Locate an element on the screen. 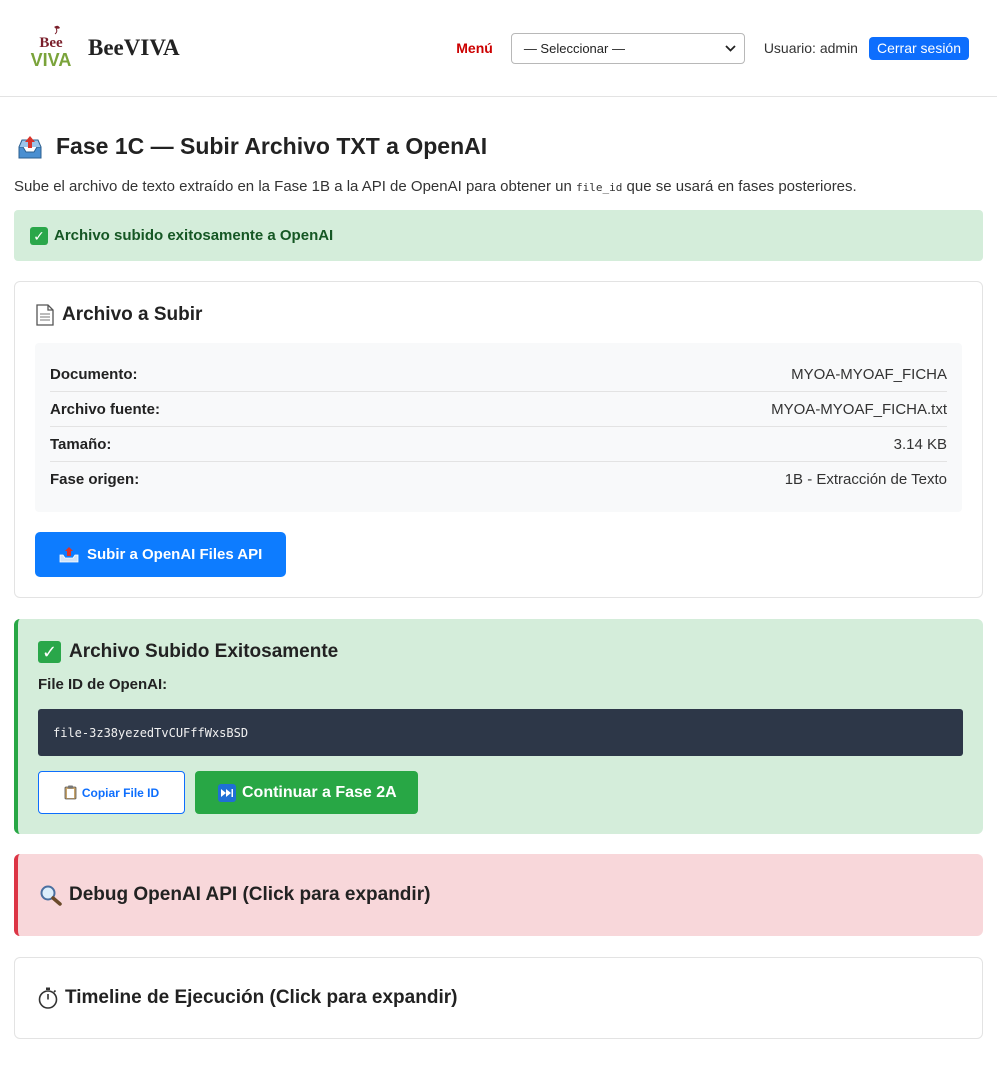 Image resolution: width=997 pixels, height=1088 pixels. file-id-value: file-3z38yezedTvCUFffWxsBSD is located at coordinates (151, 732).